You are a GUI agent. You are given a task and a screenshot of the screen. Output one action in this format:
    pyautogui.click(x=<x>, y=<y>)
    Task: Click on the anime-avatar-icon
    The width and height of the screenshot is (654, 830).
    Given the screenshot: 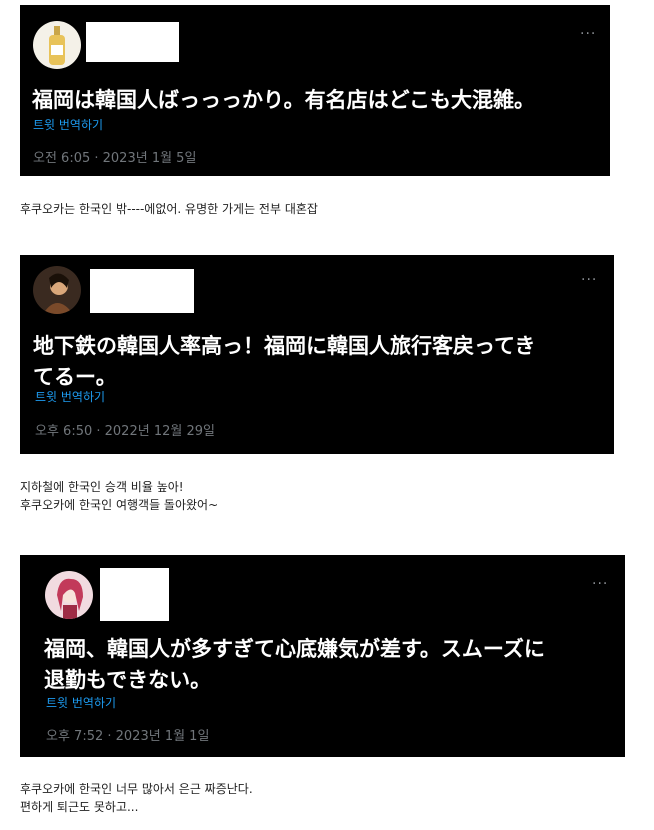 What is the action you would take?
    pyautogui.click(x=70, y=598)
    